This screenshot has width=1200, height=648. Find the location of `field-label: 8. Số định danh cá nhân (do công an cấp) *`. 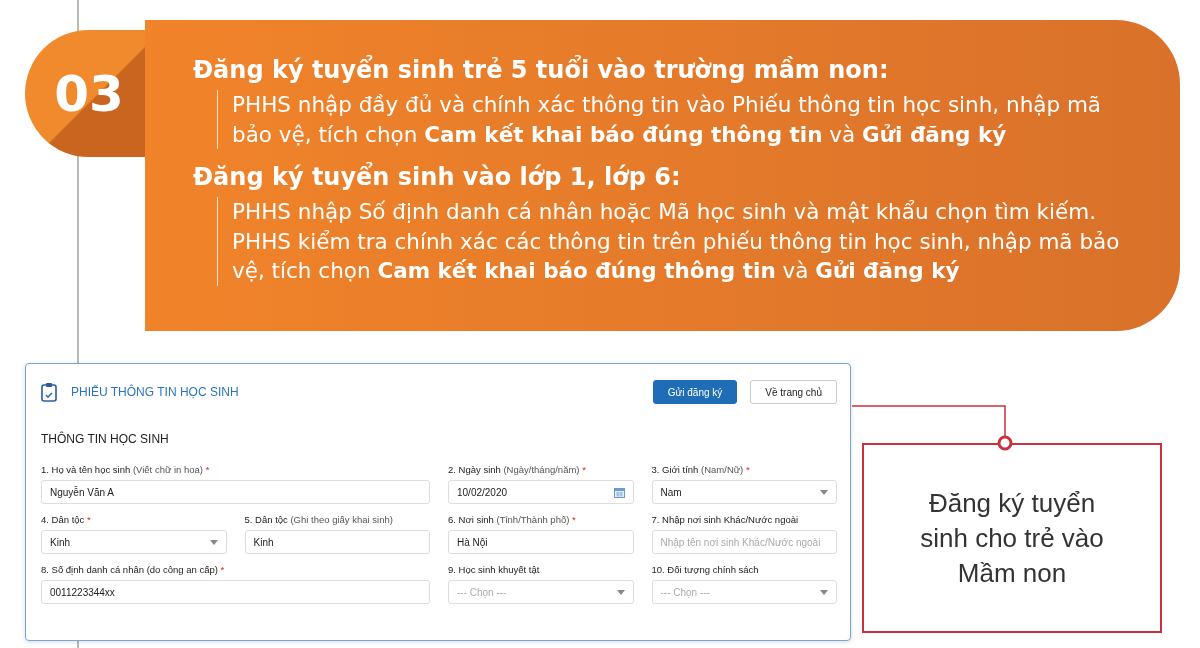

field-label: 8. Số định danh cá nhân (do công an cấp) * is located at coordinates (133, 569).